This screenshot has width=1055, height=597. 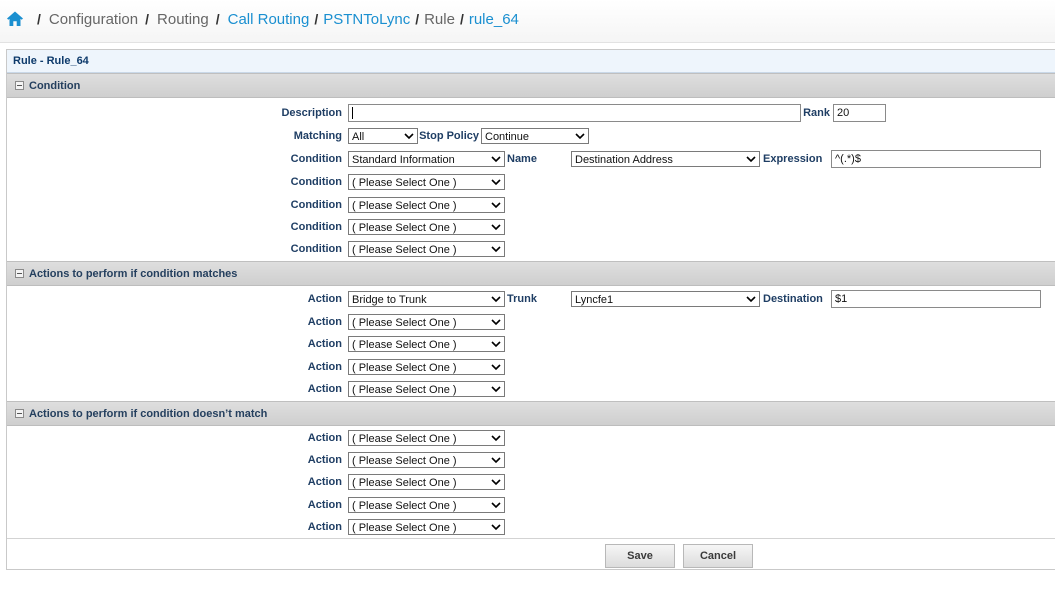 I want to click on rank-input: 20, so click(x=859, y=113).